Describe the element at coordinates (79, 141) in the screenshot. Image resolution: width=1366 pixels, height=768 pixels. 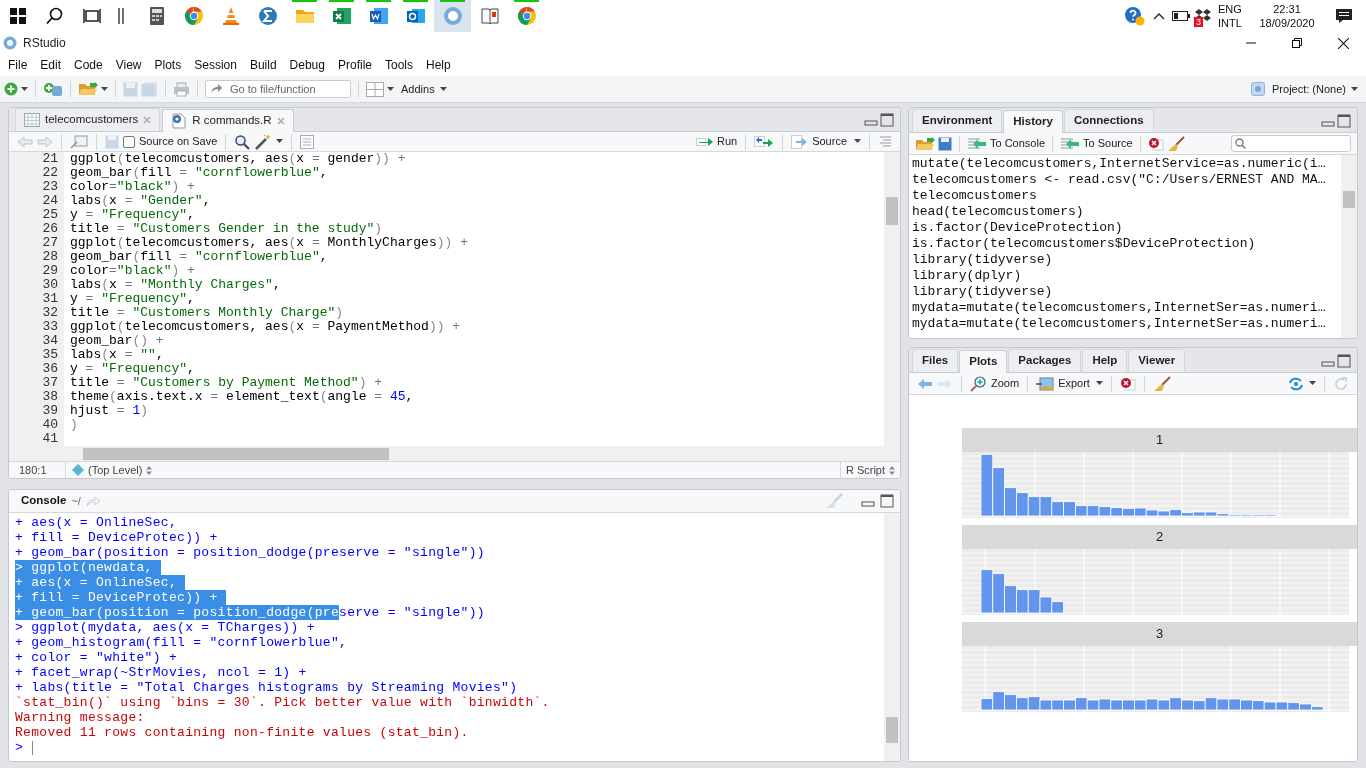
I see `show-in-window-icon` at that location.